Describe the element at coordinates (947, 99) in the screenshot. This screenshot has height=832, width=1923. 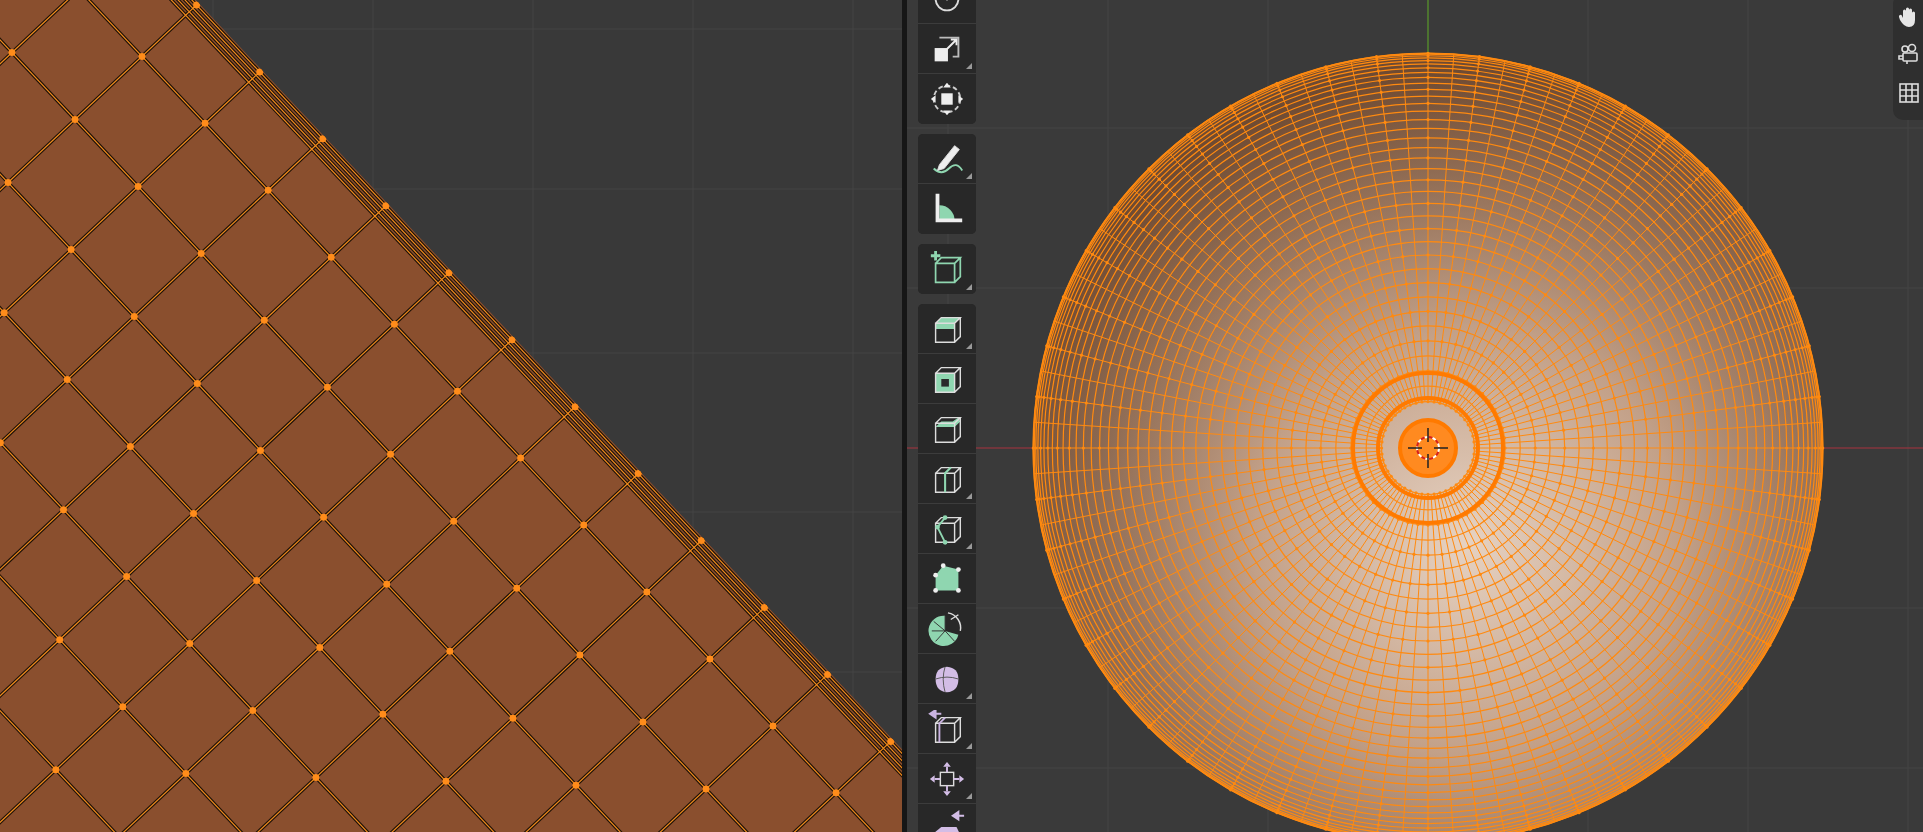
I see `move-arrows-icon` at that location.